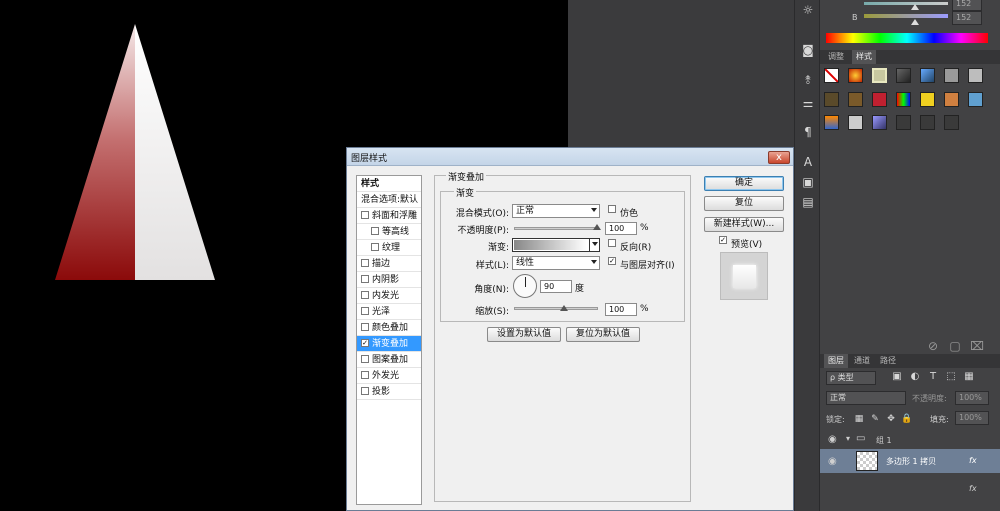 The image size is (1000, 511). What do you see at coordinates (915, 7) in the screenshot?
I see `color-slider-g-thumb` at bounding box center [915, 7].